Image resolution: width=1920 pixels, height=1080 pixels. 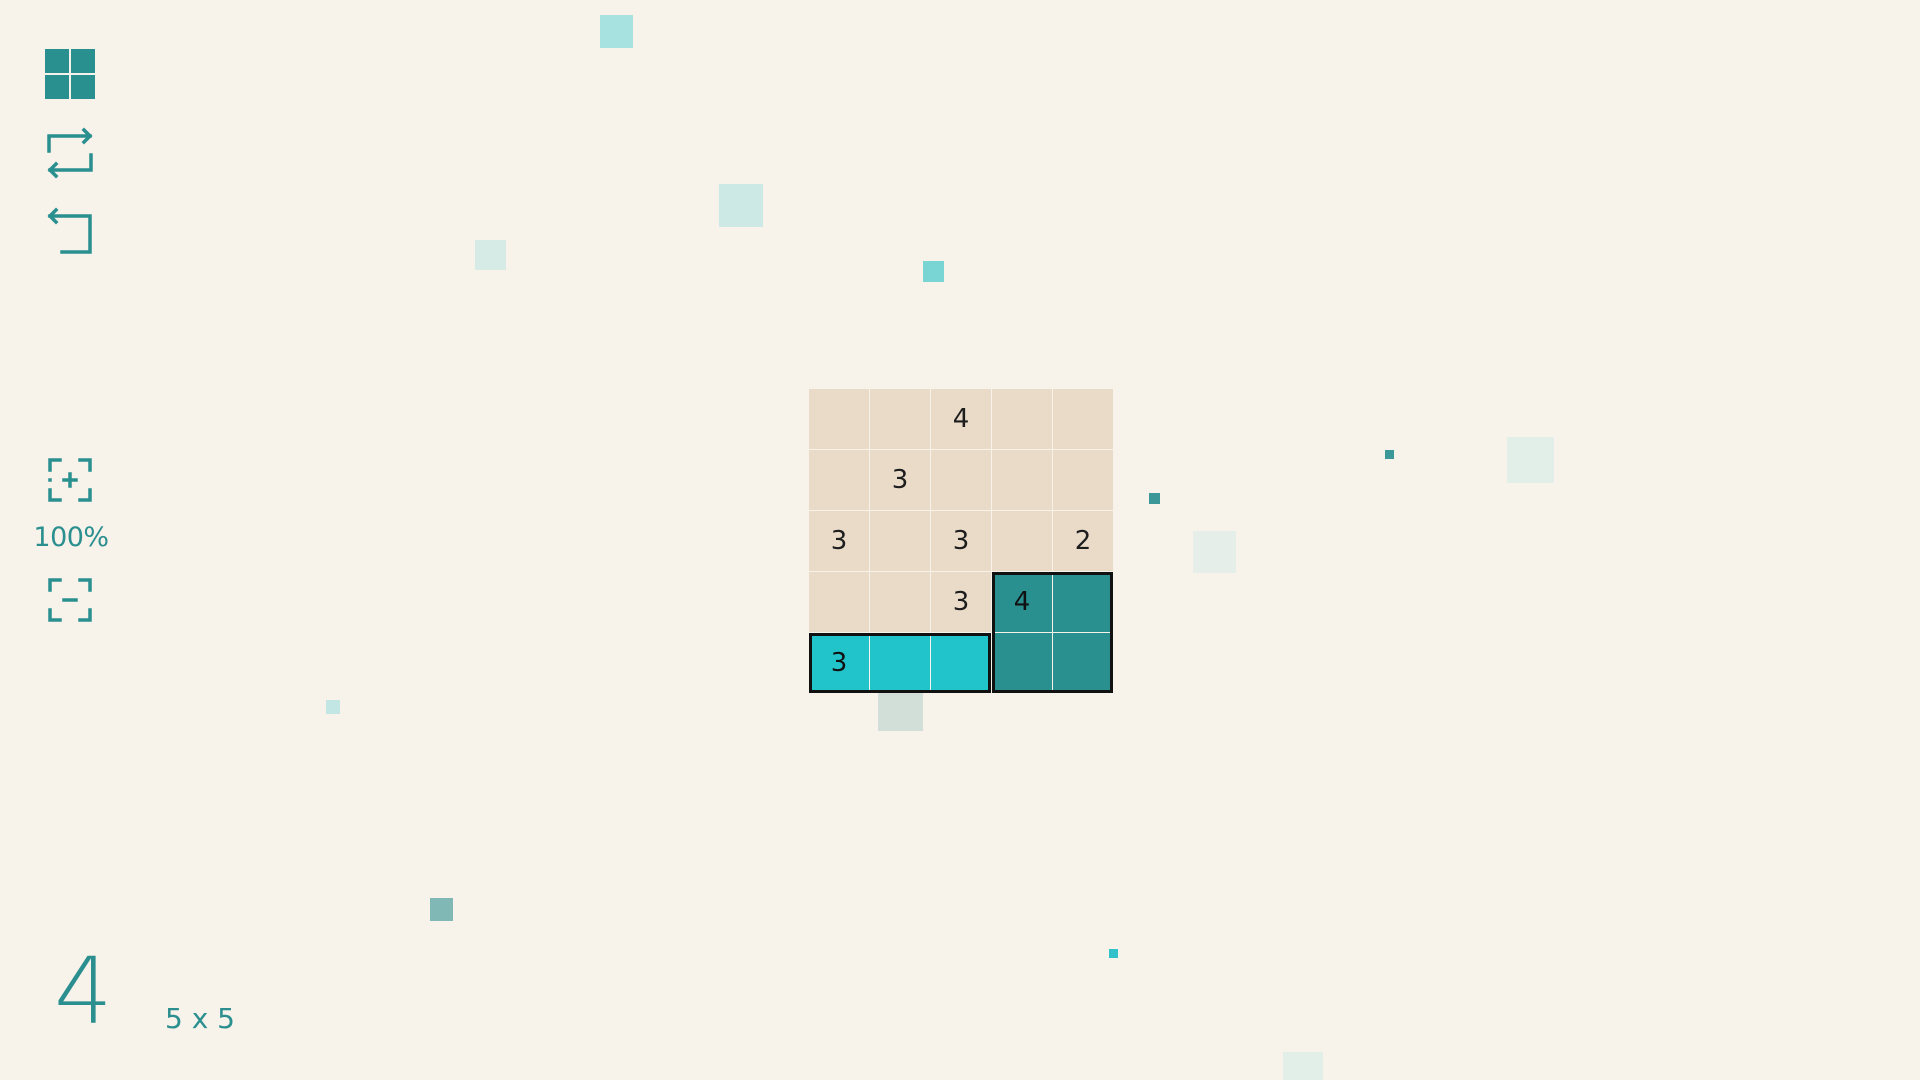 What do you see at coordinates (200, 1018) in the screenshot?
I see `level-size: 5 x 5` at bounding box center [200, 1018].